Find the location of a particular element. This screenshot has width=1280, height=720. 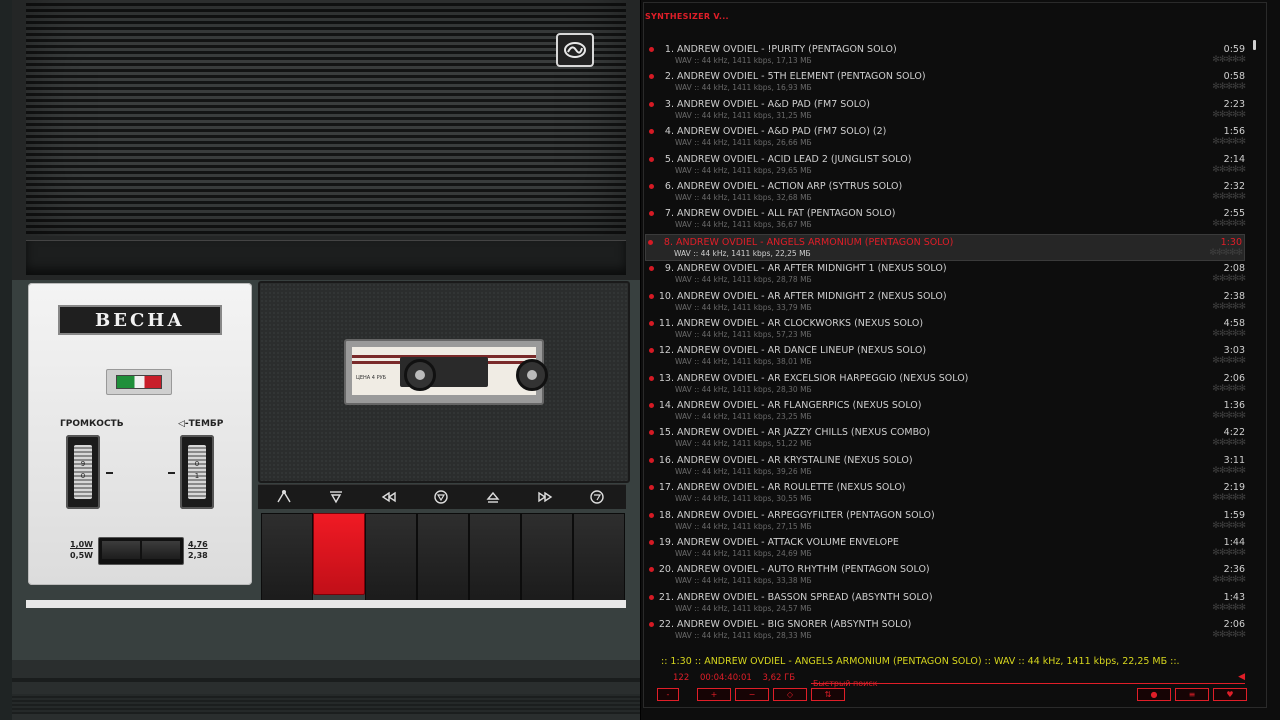

quick-search: ◀ is located at coordinates (1029, 680).